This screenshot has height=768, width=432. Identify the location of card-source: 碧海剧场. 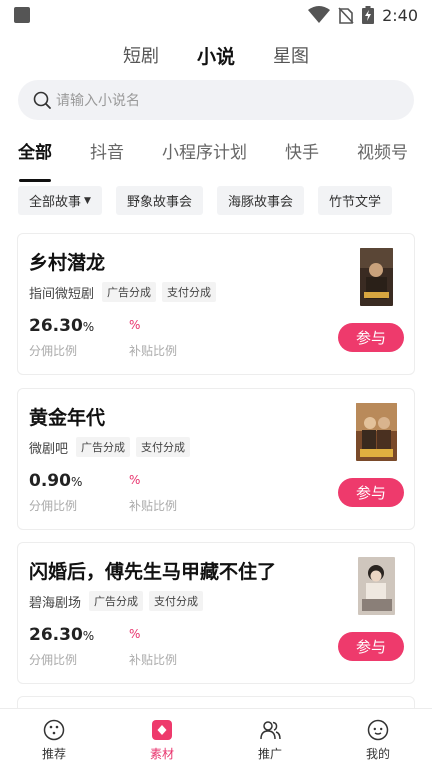
(55, 603).